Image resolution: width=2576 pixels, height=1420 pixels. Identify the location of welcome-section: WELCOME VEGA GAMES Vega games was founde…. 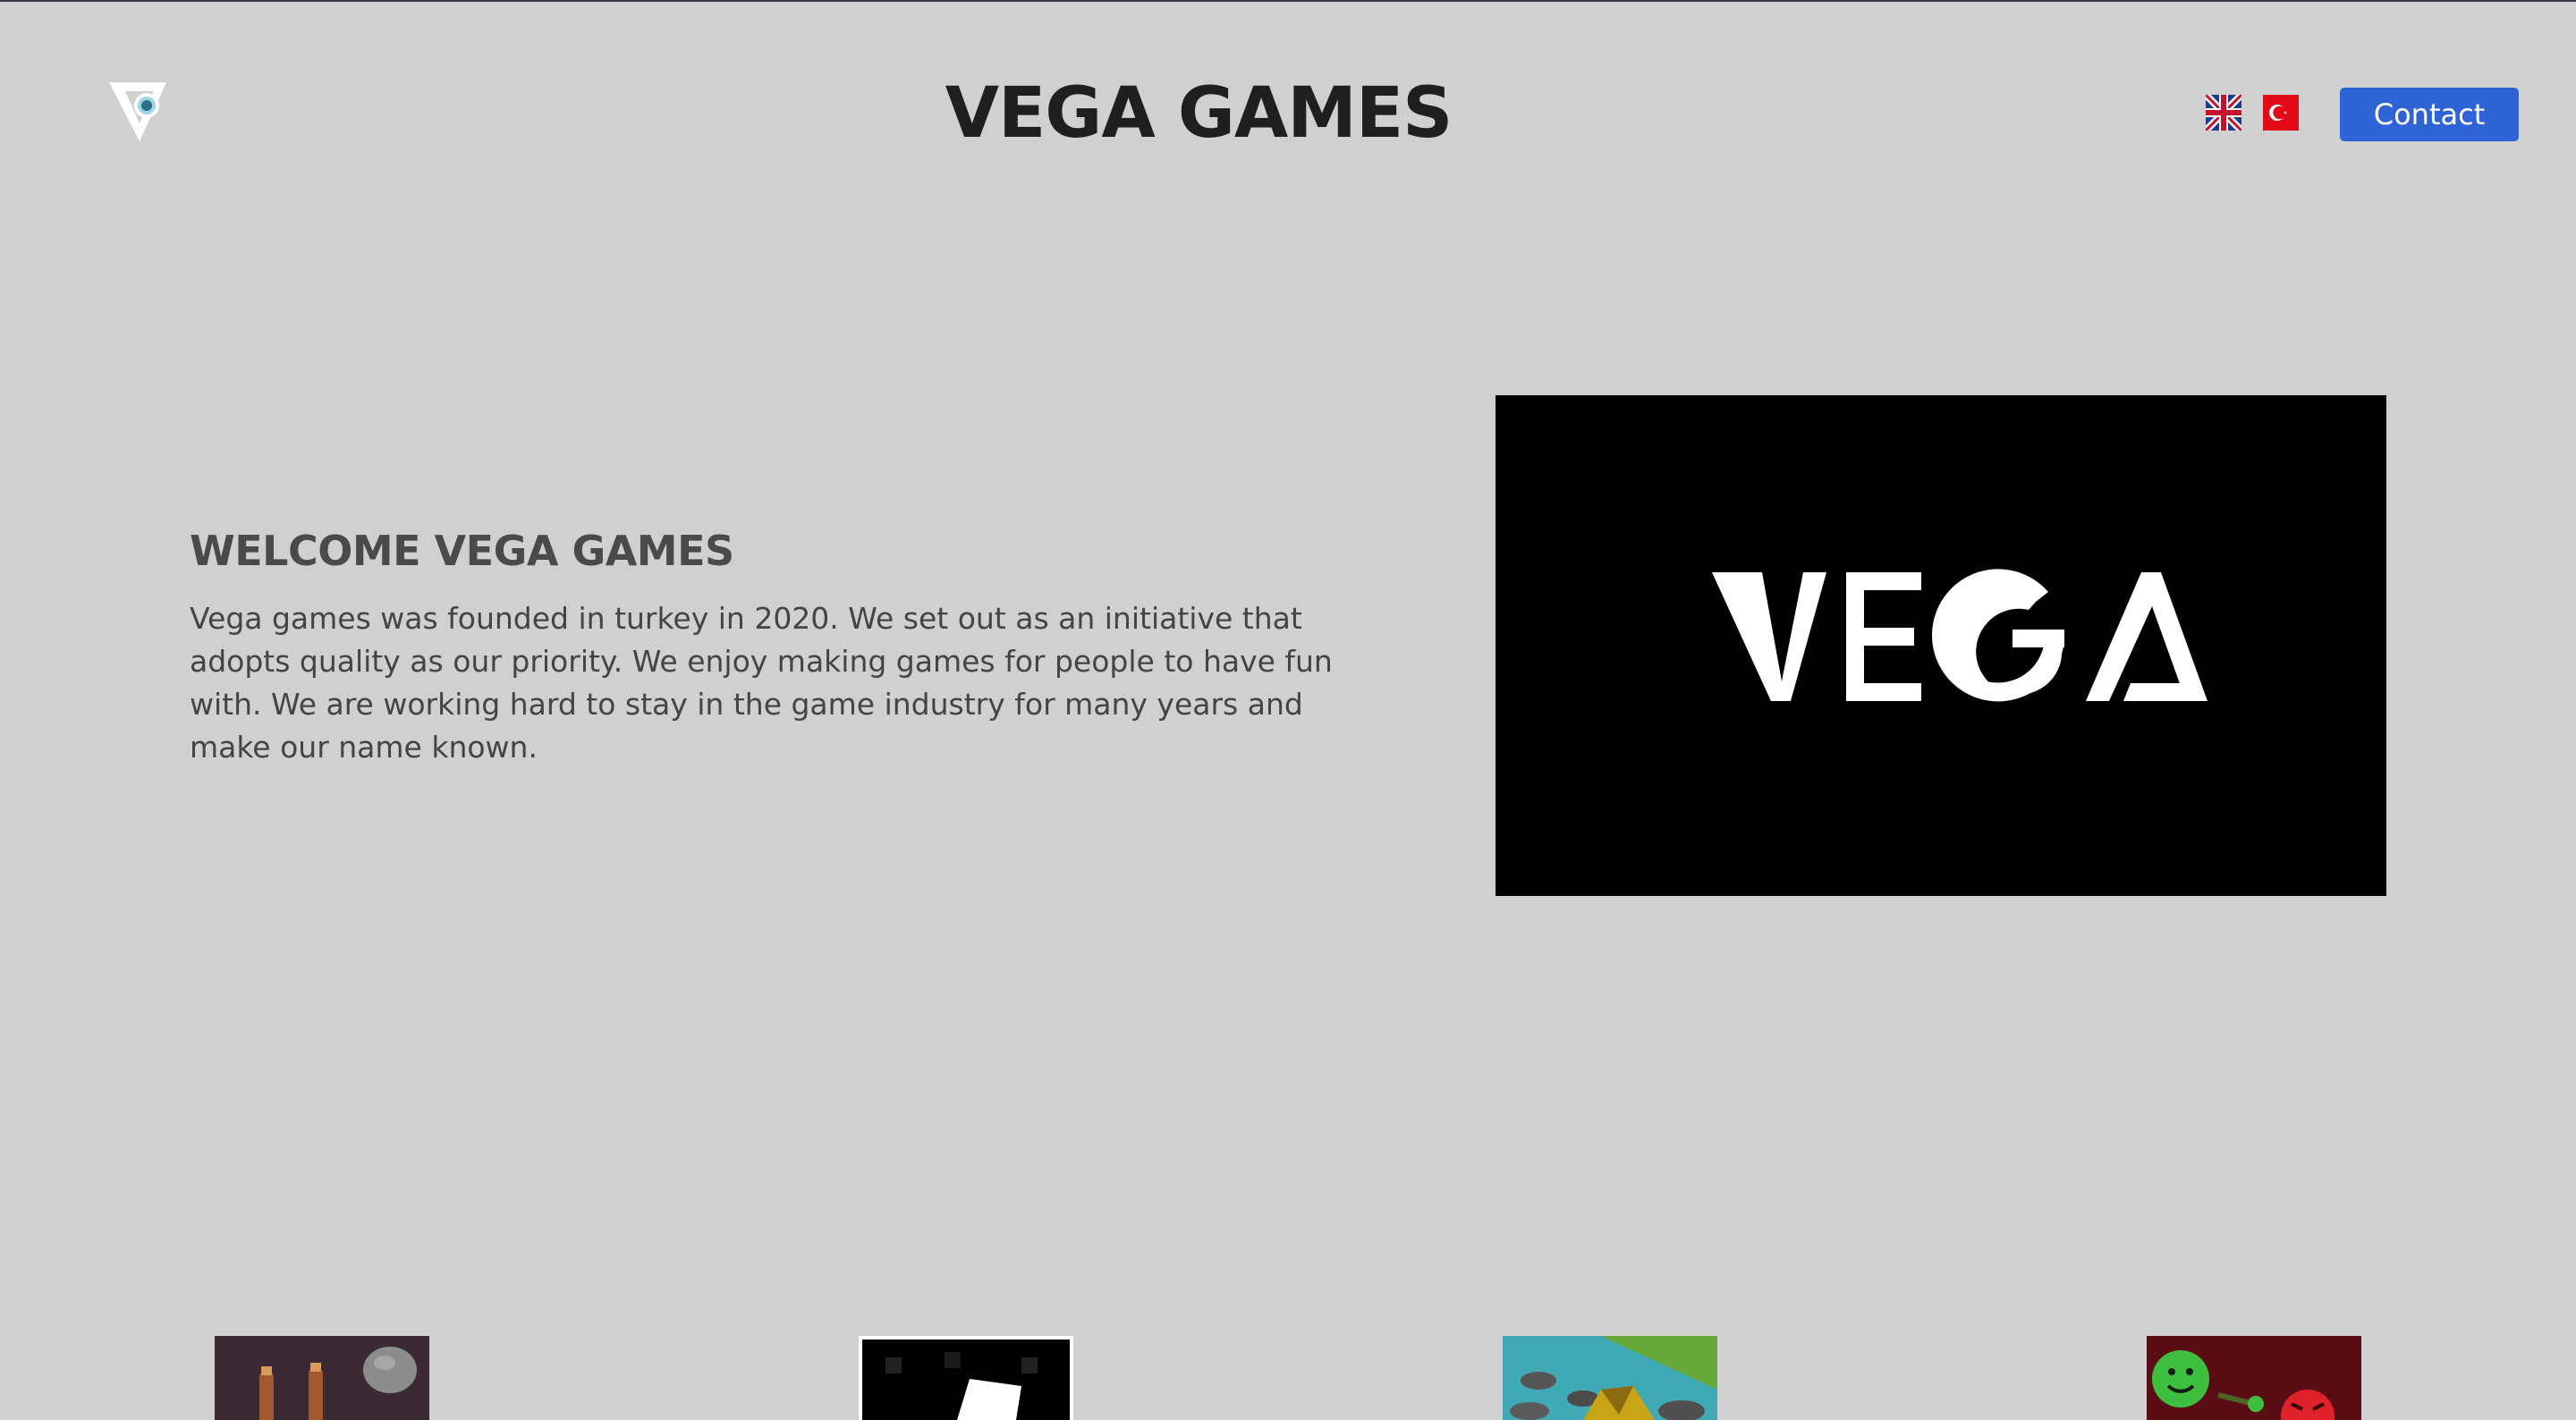
(771, 645).